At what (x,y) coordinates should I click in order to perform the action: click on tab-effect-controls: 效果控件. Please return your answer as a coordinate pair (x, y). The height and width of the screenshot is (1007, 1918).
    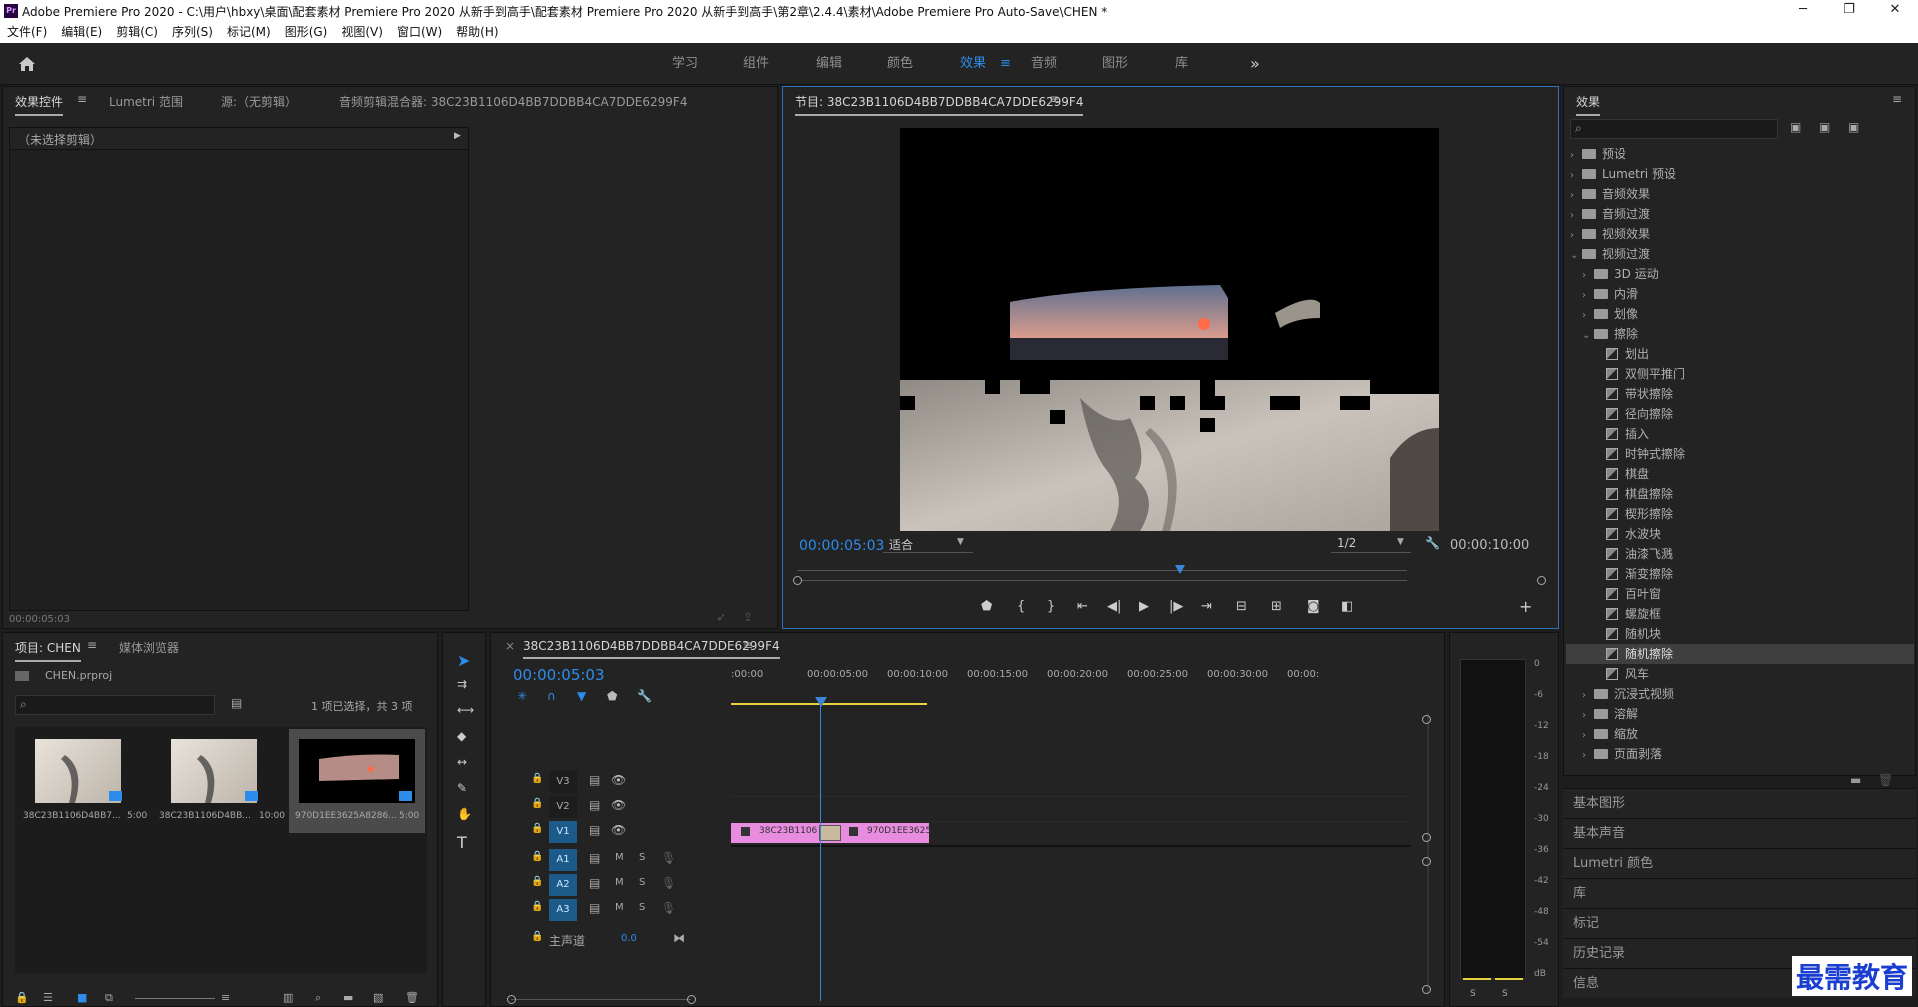
    Looking at the image, I should click on (39, 104).